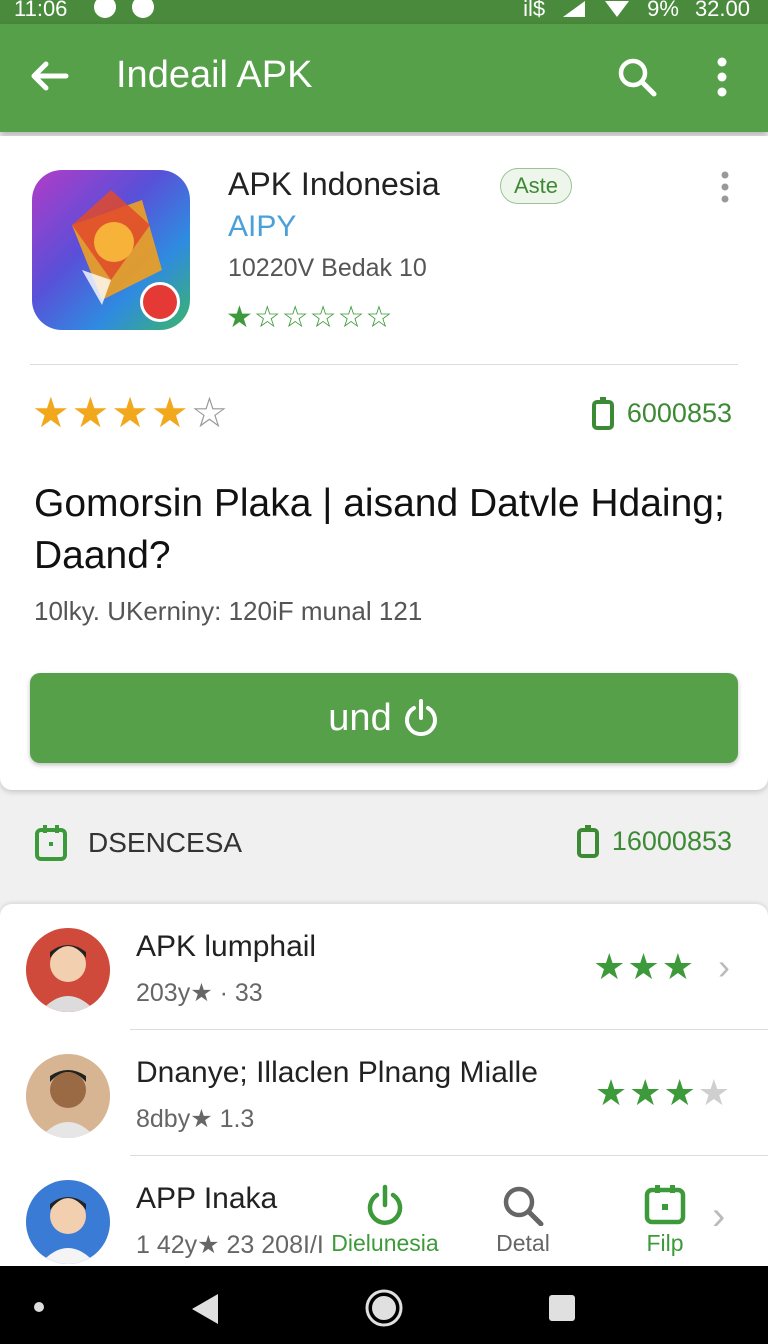 The height and width of the screenshot is (1344, 768). Describe the element at coordinates (384, 848) in the screenshot. I see `section-header: DSENCESA 16000853` at that location.